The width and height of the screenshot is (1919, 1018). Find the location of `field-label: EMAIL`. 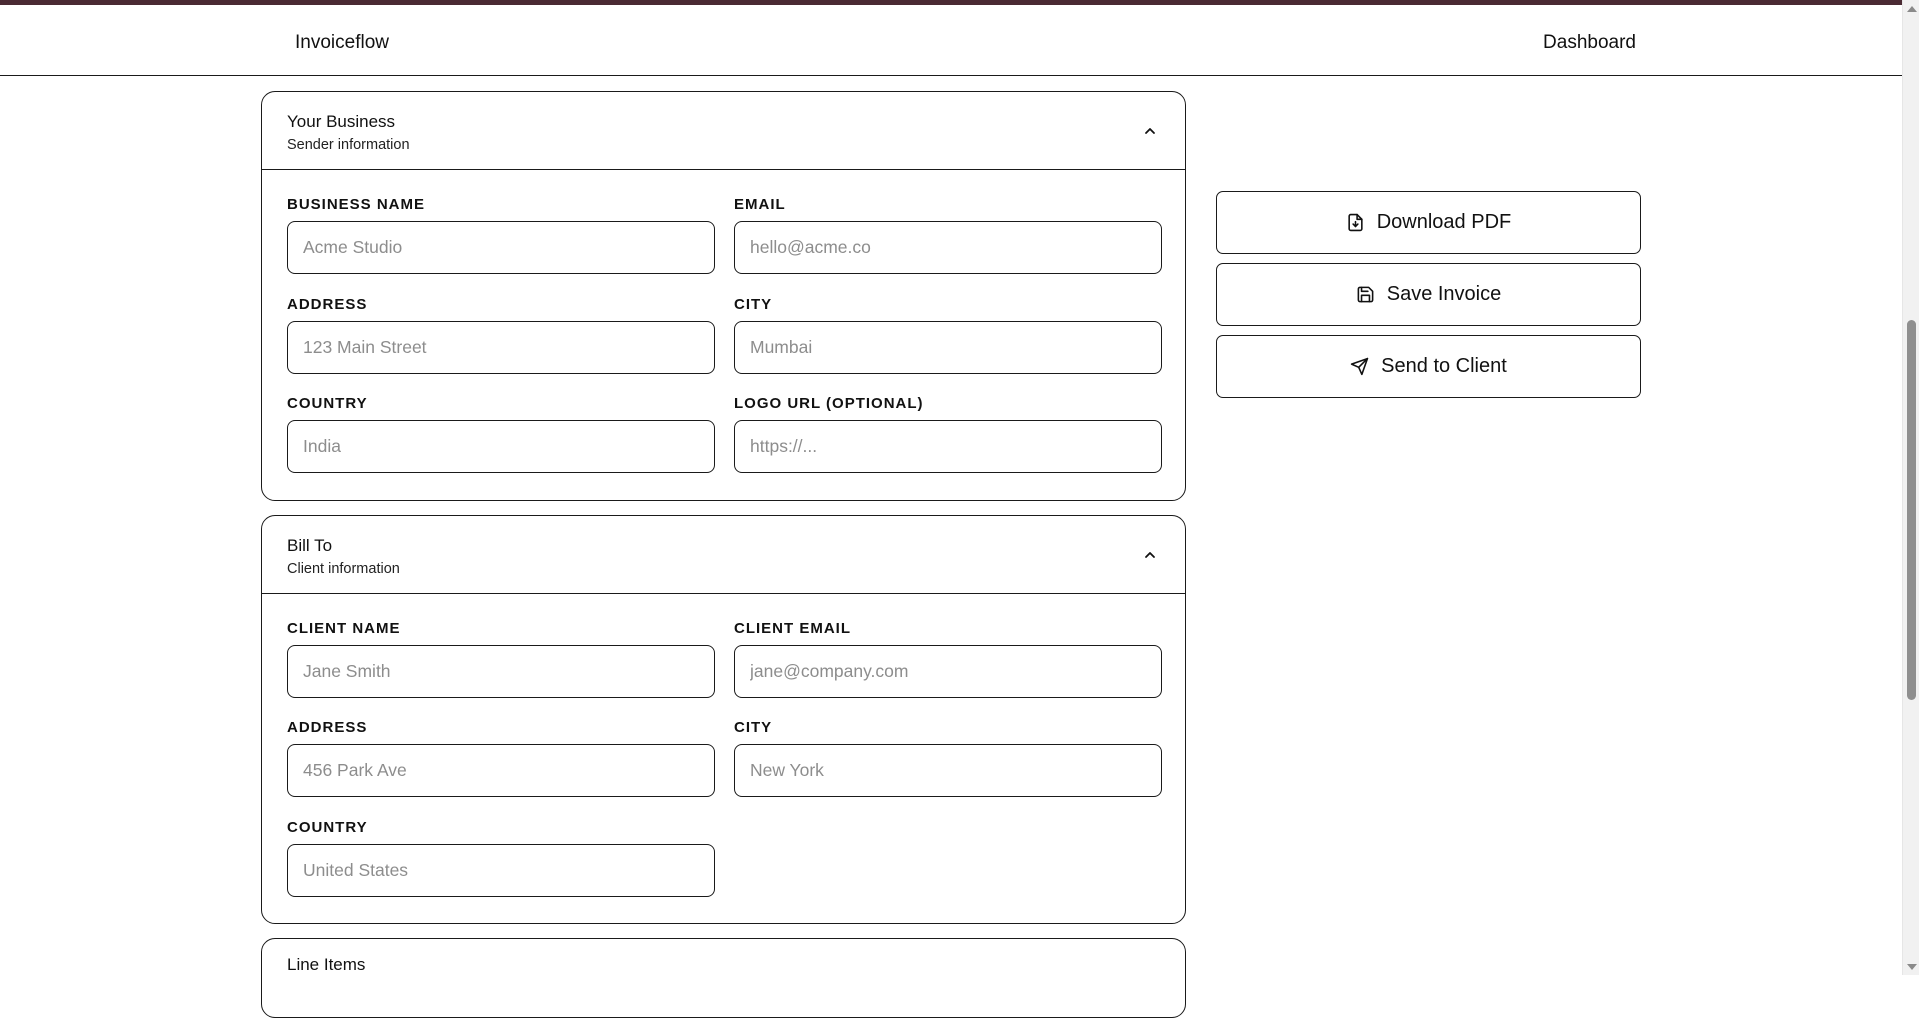

field-label: EMAIL is located at coordinates (760, 204).